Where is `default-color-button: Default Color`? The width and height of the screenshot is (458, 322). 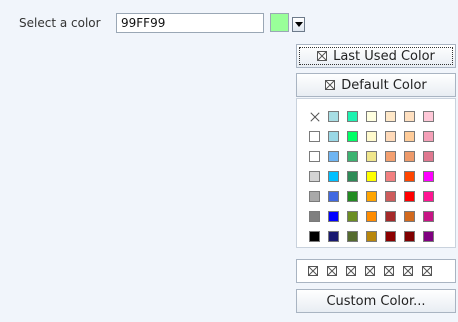
default-color-button: Default Color is located at coordinates (376, 85).